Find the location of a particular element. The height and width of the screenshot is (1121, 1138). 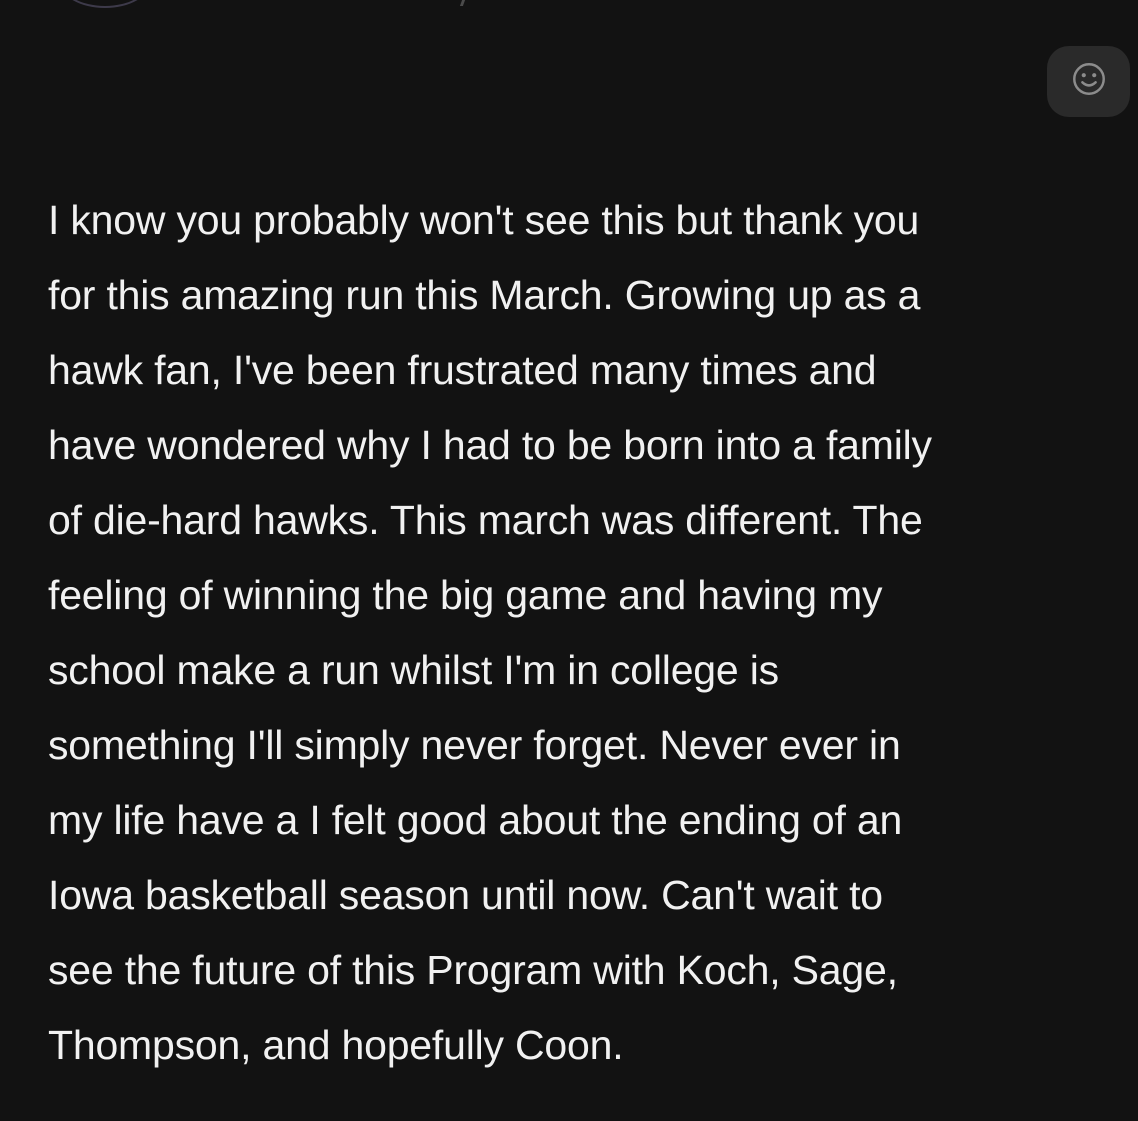

smiley-face-icon is located at coordinates (1089, 81).